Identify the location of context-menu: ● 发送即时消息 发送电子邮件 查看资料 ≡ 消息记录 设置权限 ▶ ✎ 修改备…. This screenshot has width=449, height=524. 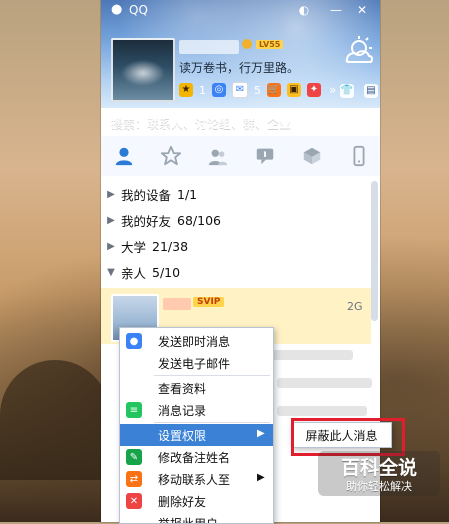
(196, 425).